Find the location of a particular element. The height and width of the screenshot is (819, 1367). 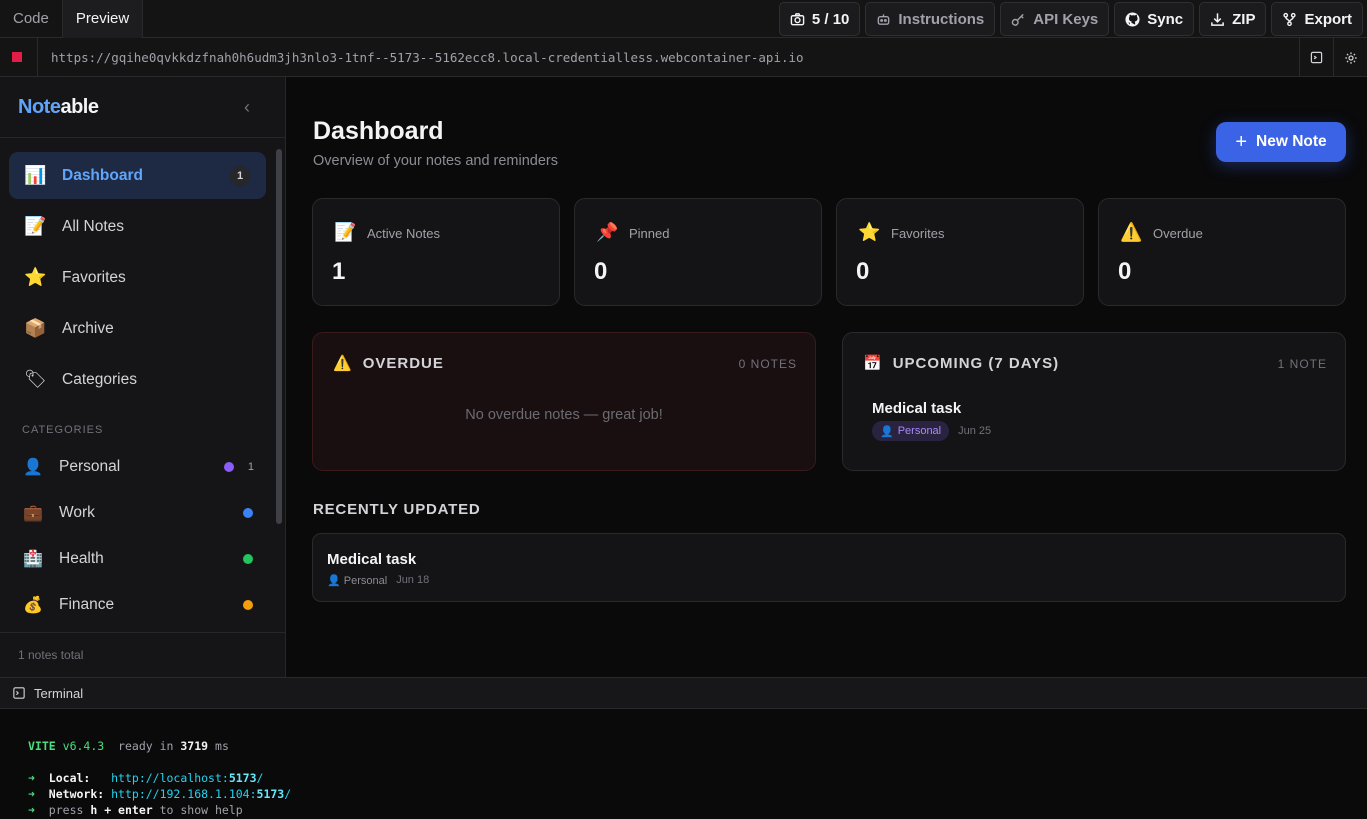

terminal-line: ➜ Network: http://192.168.1.104:5173/ is located at coordinates (160, 794).